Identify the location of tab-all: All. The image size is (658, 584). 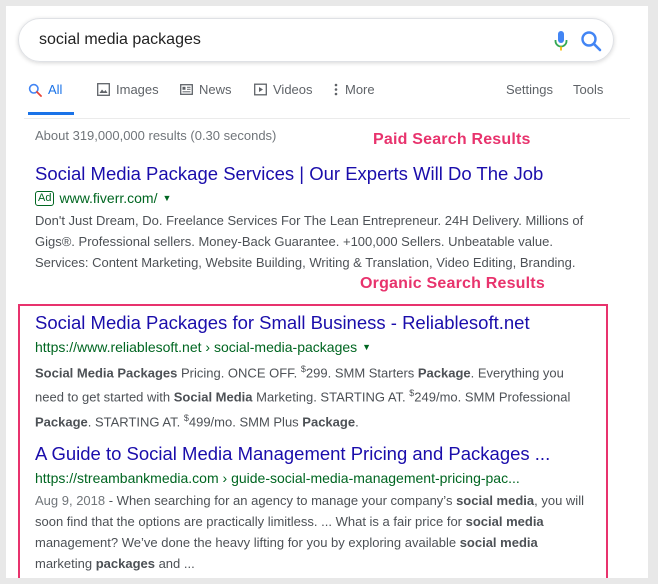
(45, 99).